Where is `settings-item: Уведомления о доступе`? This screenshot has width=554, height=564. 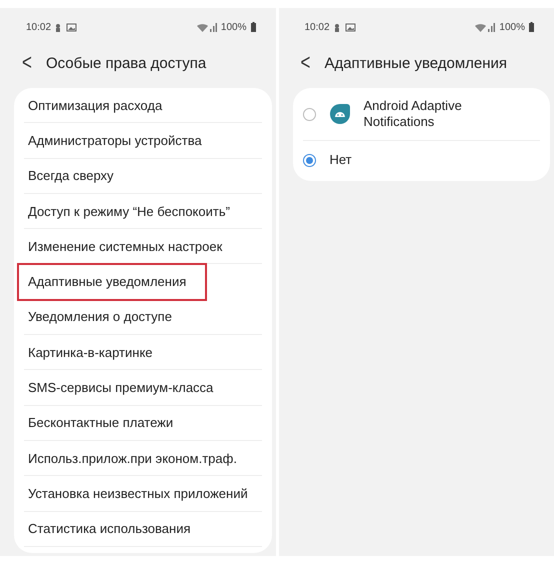 settings-item: Уведомления о доступе is located at coordinates (100, 316).